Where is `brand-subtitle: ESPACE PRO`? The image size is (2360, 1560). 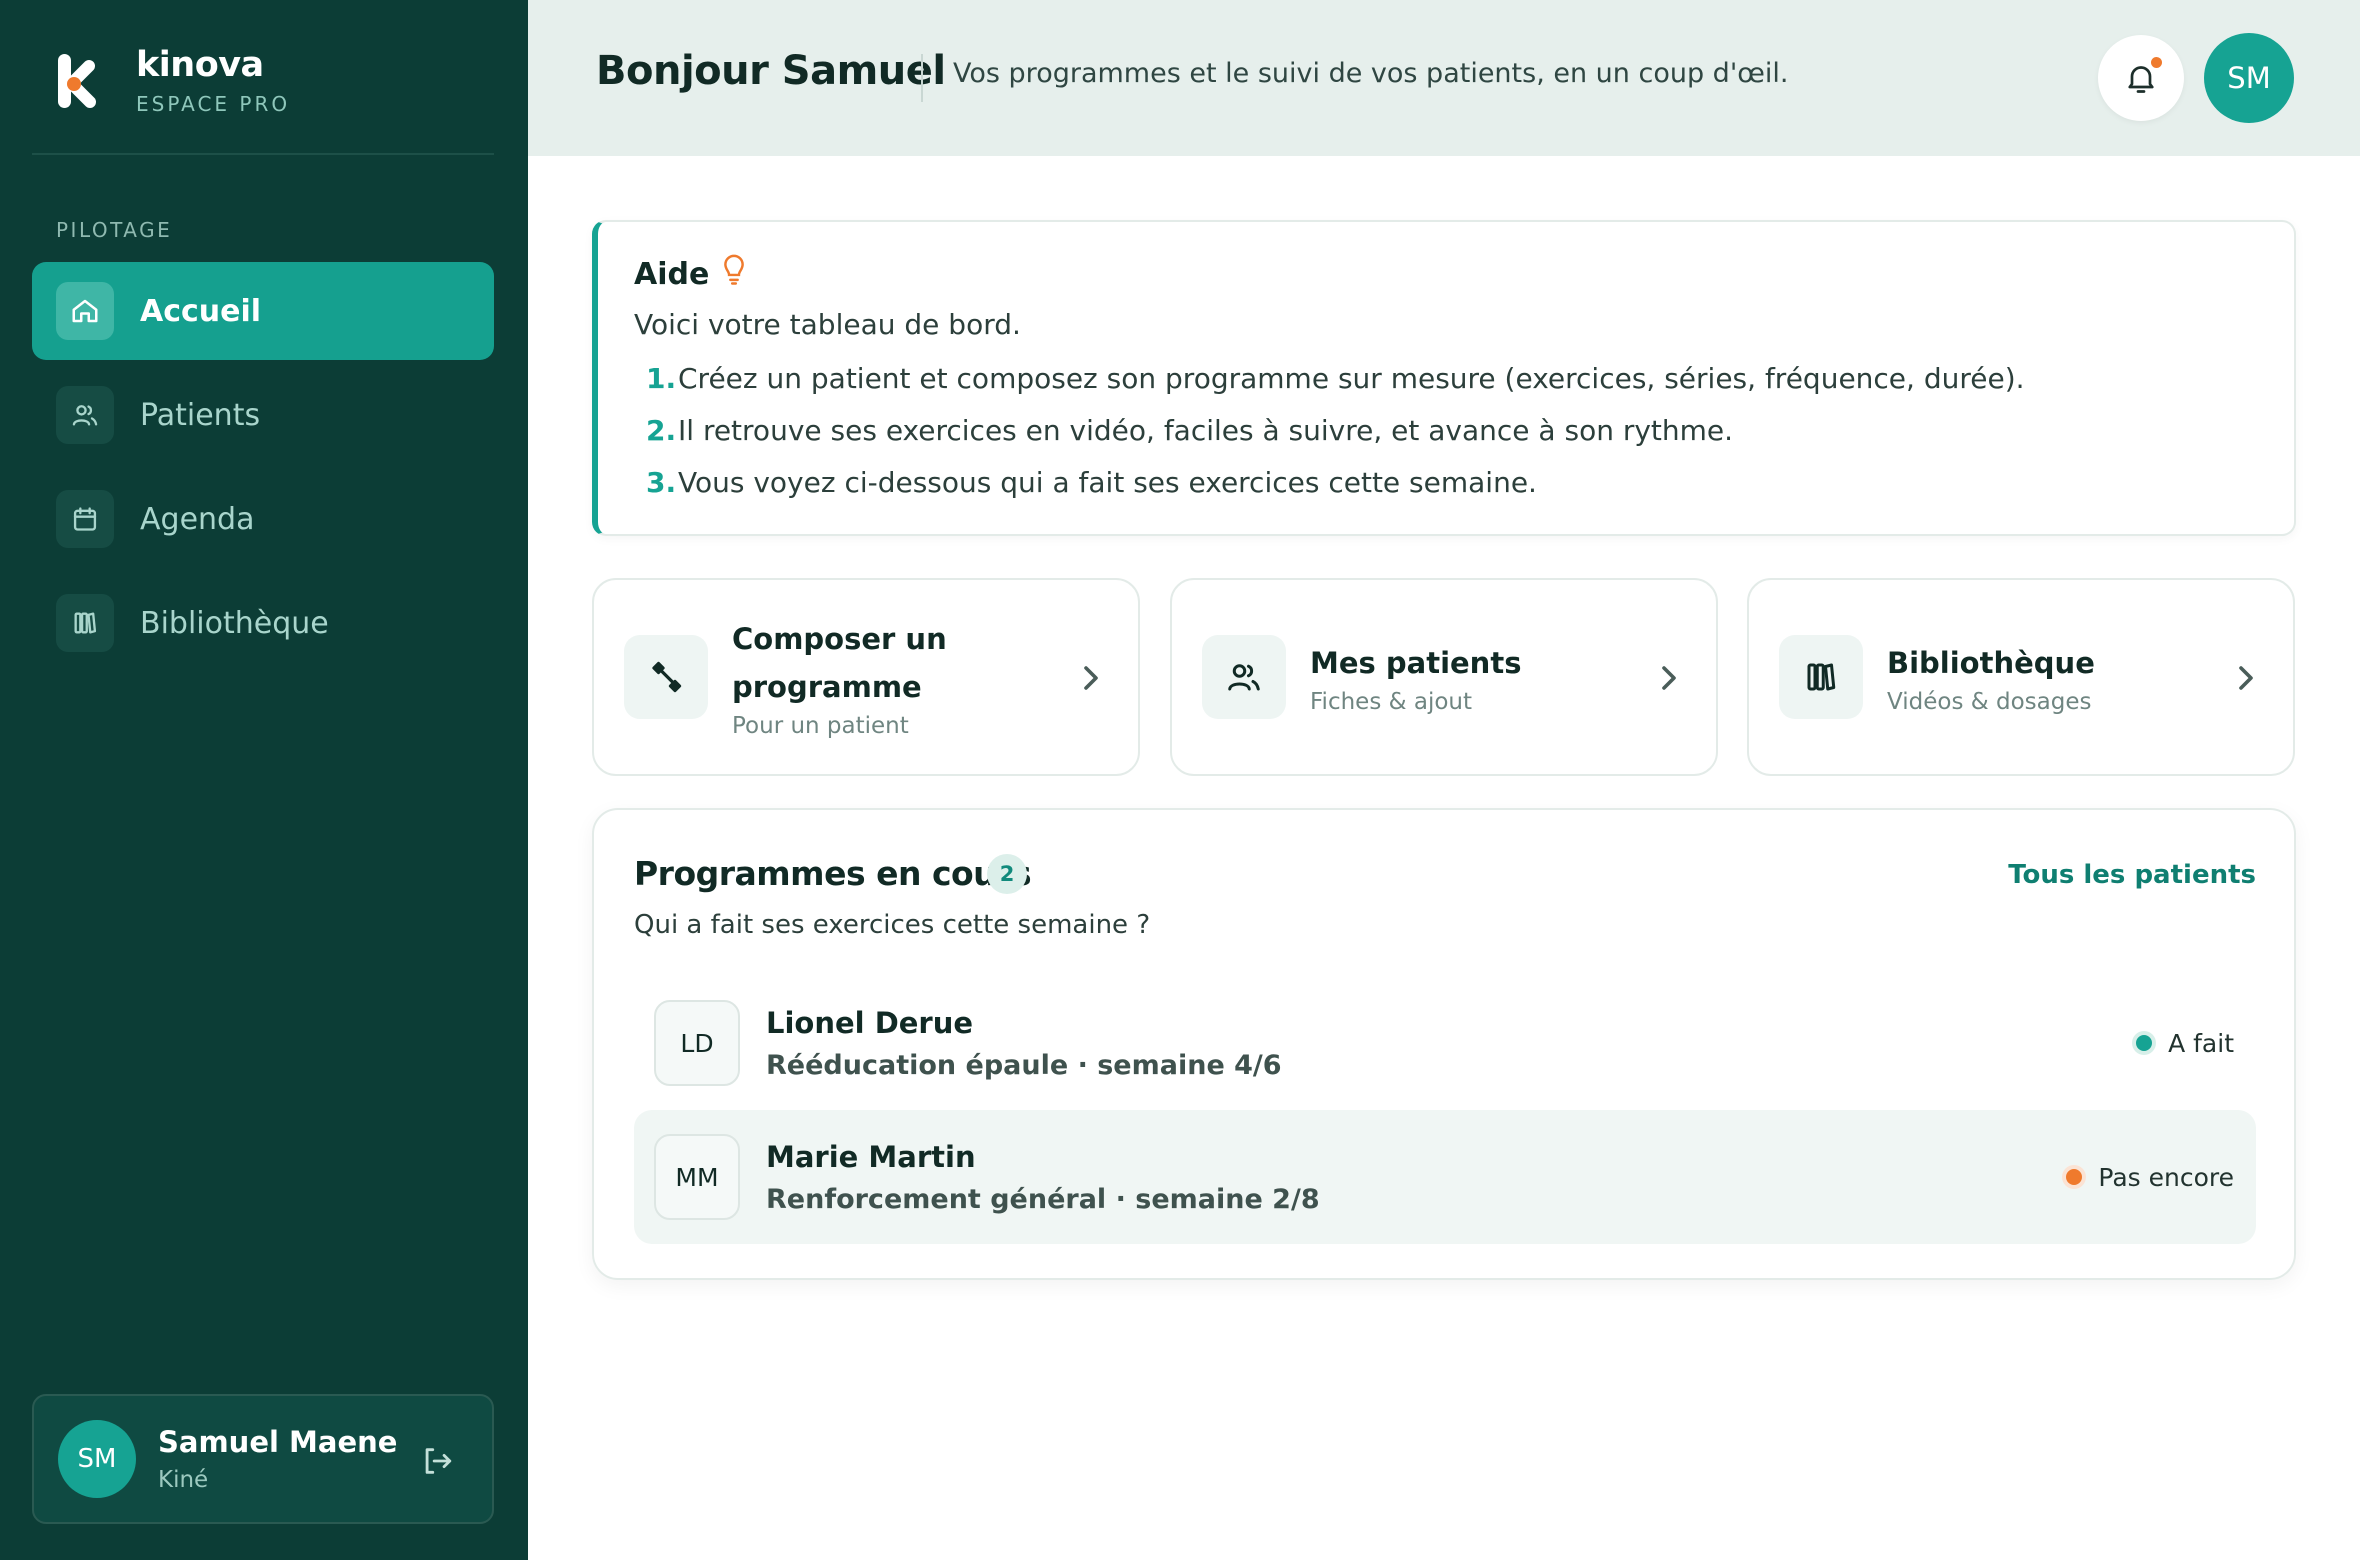 brand-subtitle: ESPACE PRO is located at coordinates (213, 104).